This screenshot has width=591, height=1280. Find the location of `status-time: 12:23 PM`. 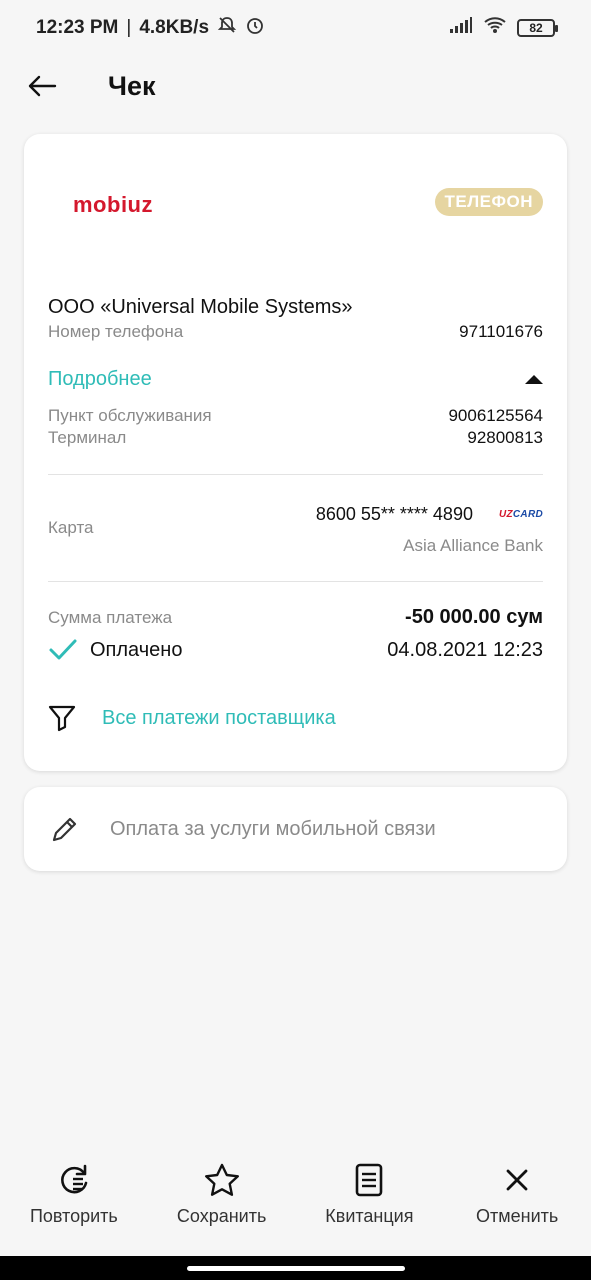

status-time: 12:23 PM is located at coordinates (77, 27).